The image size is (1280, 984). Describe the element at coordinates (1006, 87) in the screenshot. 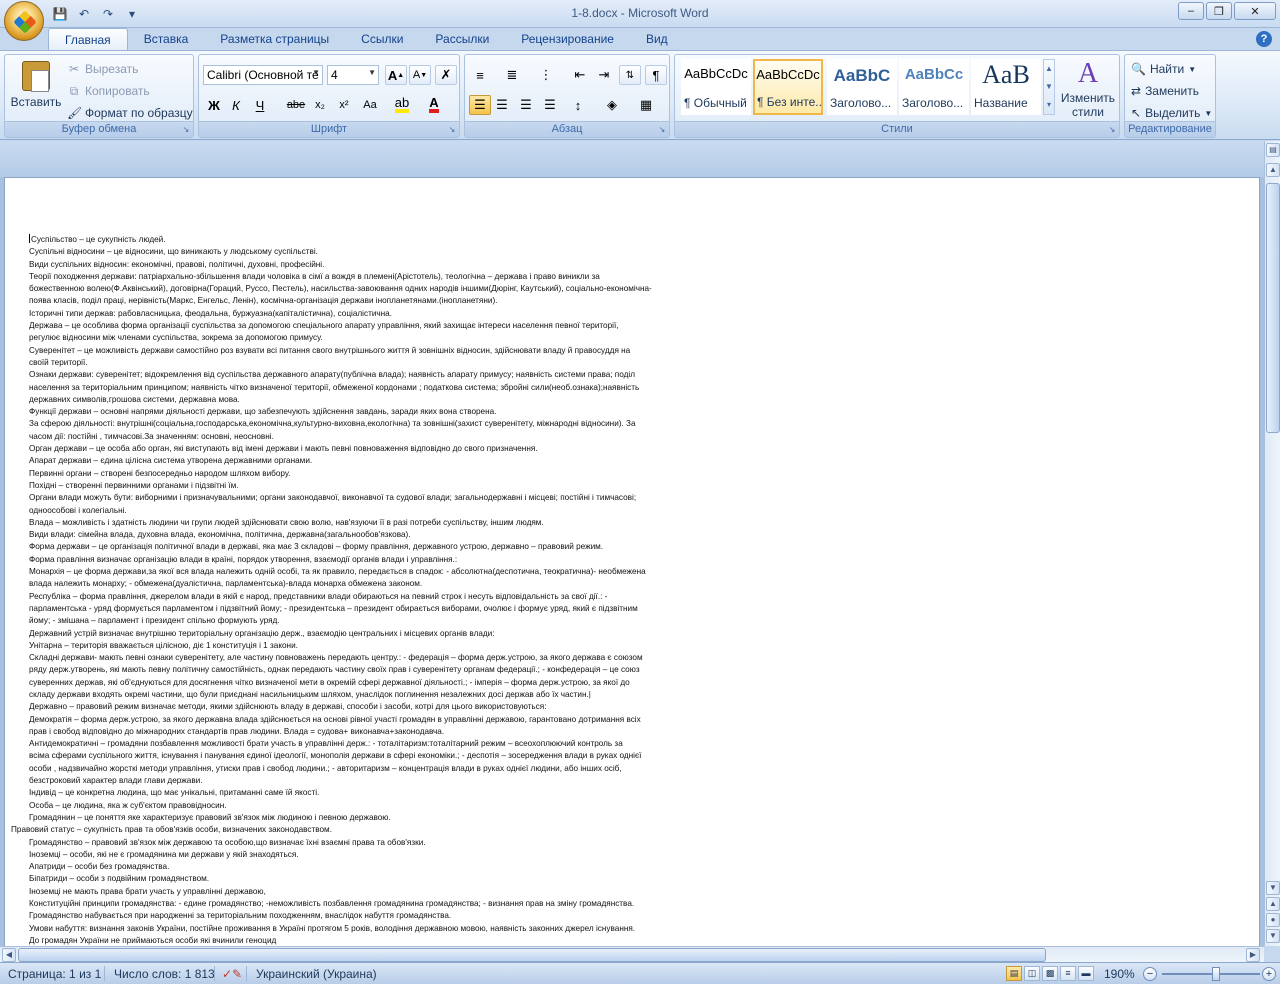

I see `style-title: AaB Название` at that location.